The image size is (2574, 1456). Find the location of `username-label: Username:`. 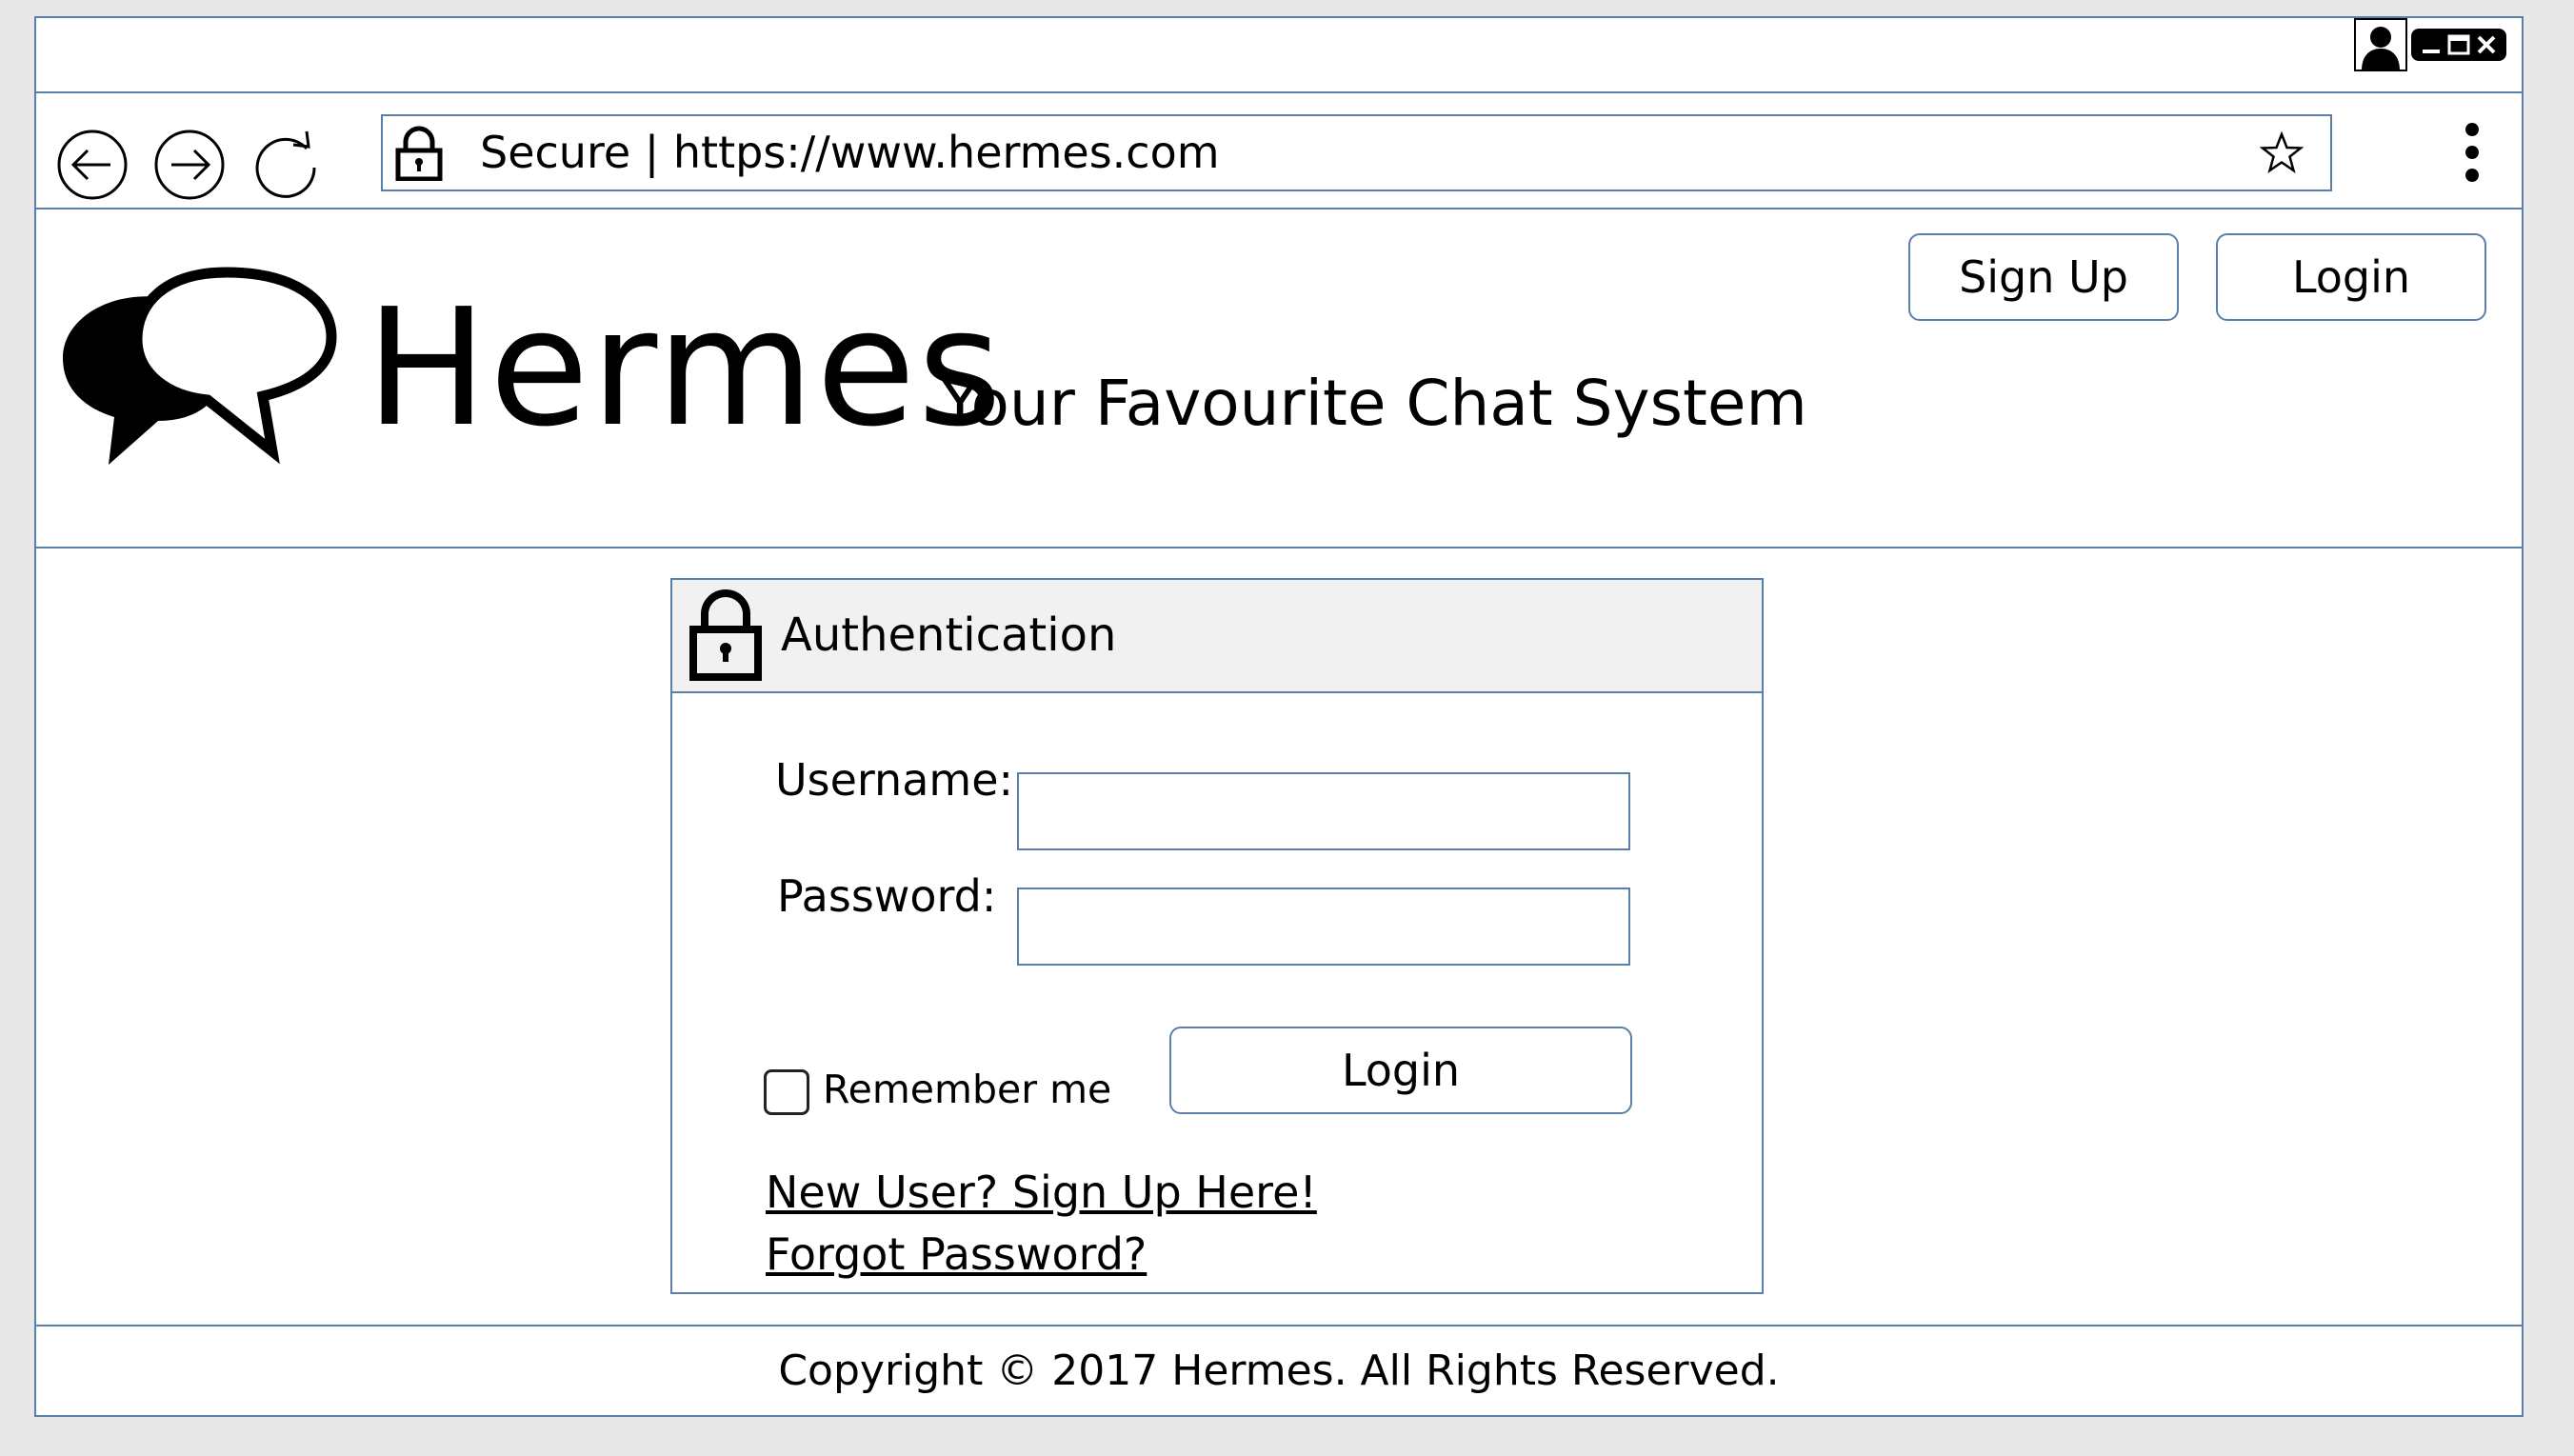

username-label: Username: is located at coordinates (894, 780).